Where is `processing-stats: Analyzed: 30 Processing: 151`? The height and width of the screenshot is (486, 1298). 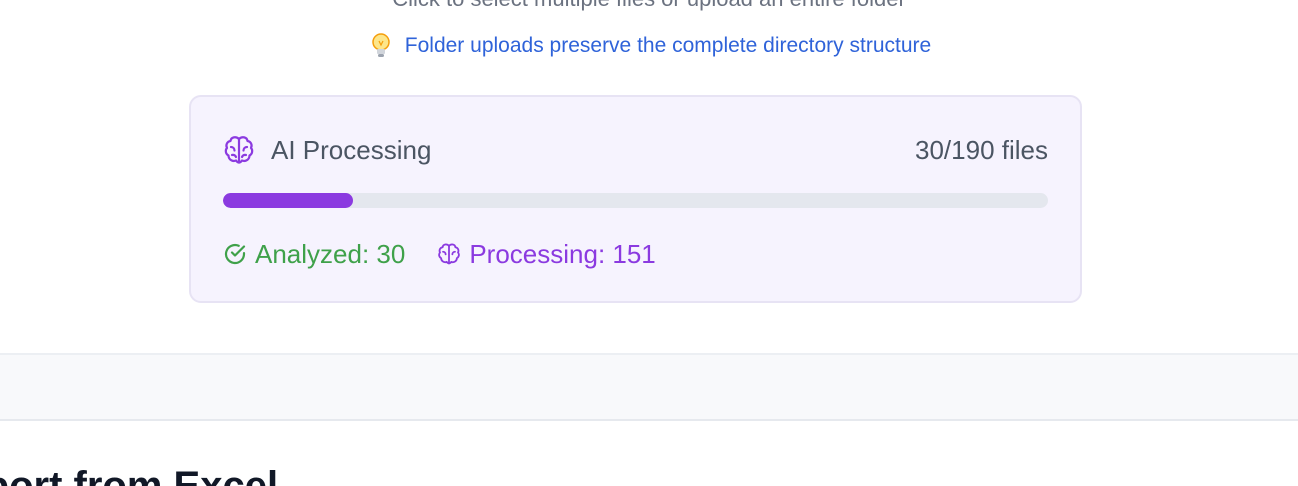
processing-stats: Analyzed: 30 Processing: 151 is located at coordinates (439, 254).